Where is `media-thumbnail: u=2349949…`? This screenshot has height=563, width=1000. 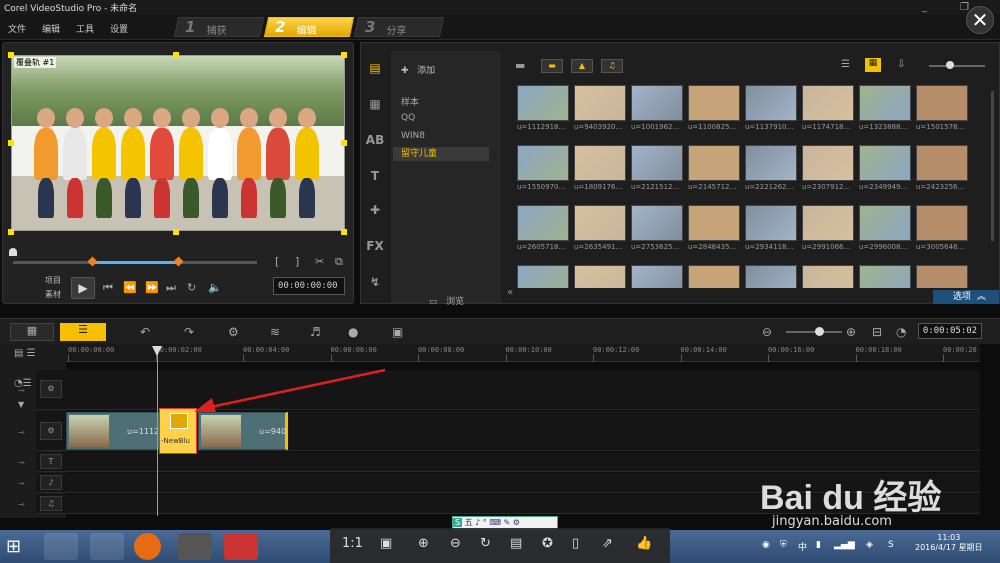 media-thumbnail: u=2349949… is located at coordinates (886, 171).